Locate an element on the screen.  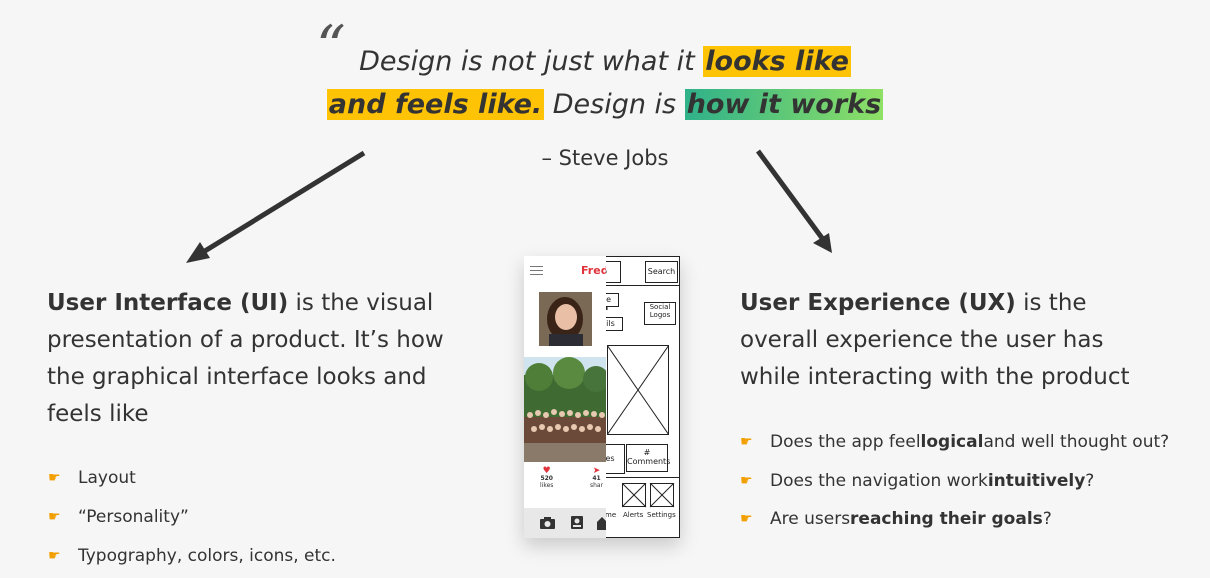
list-item-text: and well thought out? is located at coordinates (1076, 442).